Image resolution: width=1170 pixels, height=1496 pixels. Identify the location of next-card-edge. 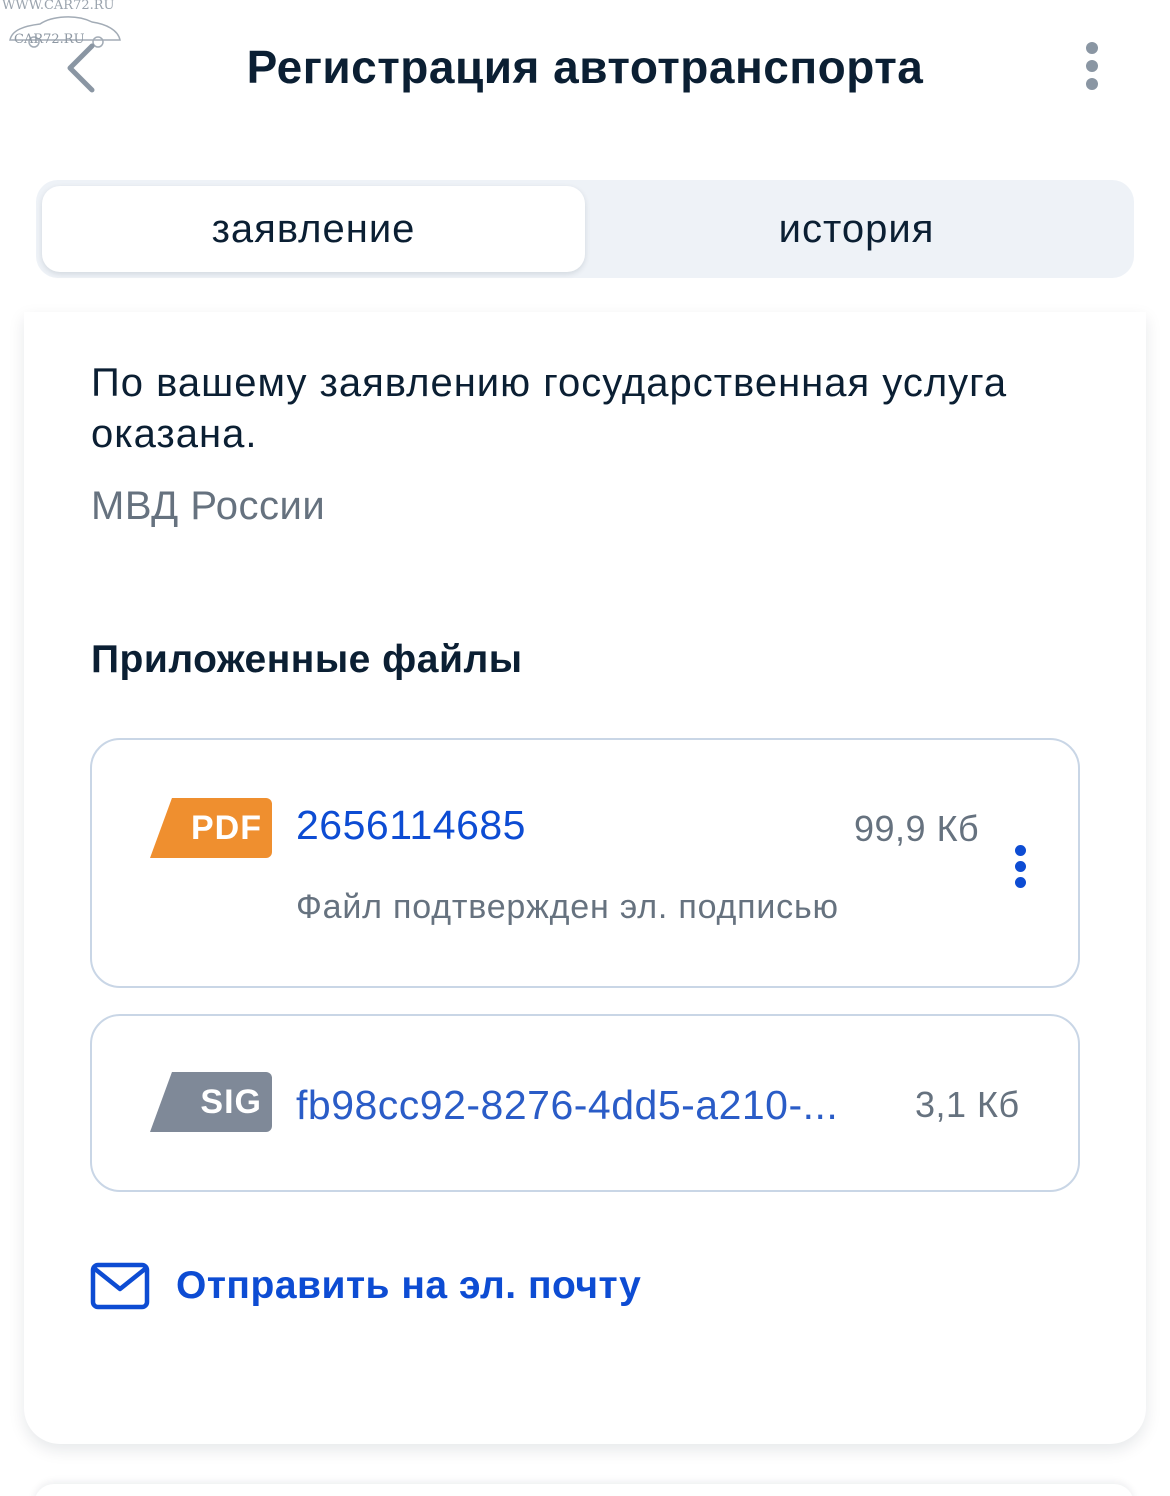
(584, 1490).